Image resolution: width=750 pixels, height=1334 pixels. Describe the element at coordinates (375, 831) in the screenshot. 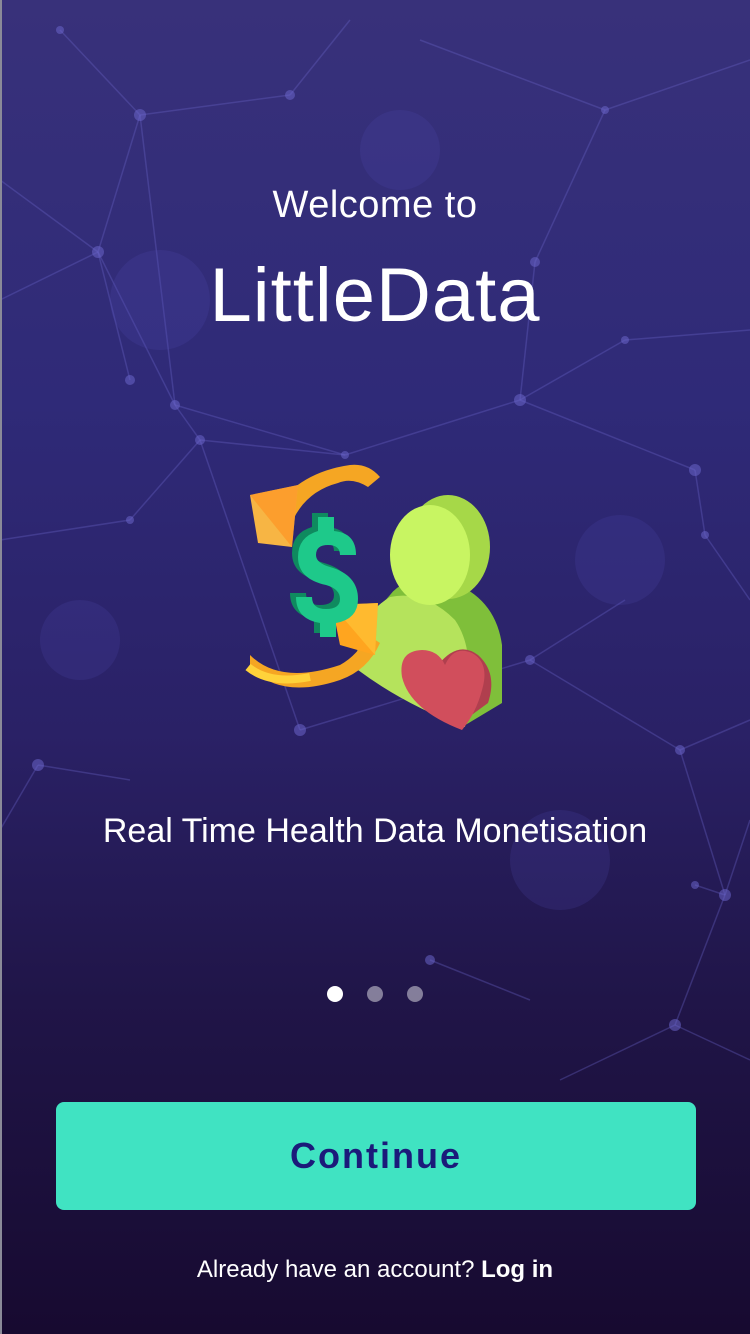

I see `tagline-text: Real Time Health Data Monetisation` at that location.